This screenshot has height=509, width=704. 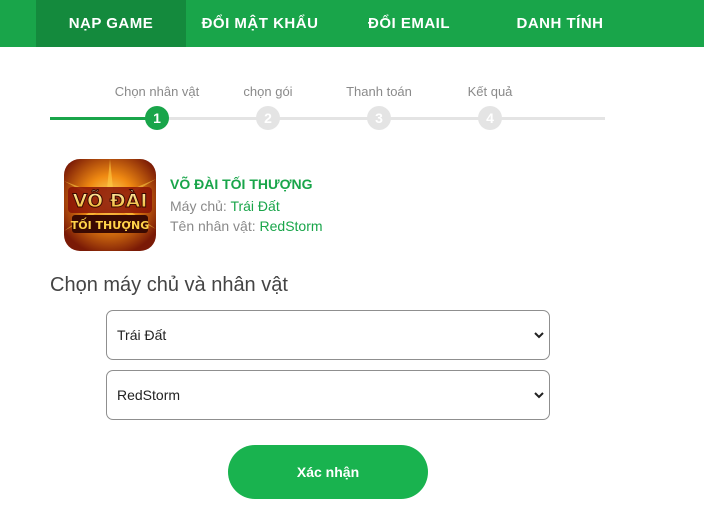 What do you see at coordinates (111, 23) in the screenshot?
I see `tab-nap-game: NẠP GAME` at bounding box center [111, 23].